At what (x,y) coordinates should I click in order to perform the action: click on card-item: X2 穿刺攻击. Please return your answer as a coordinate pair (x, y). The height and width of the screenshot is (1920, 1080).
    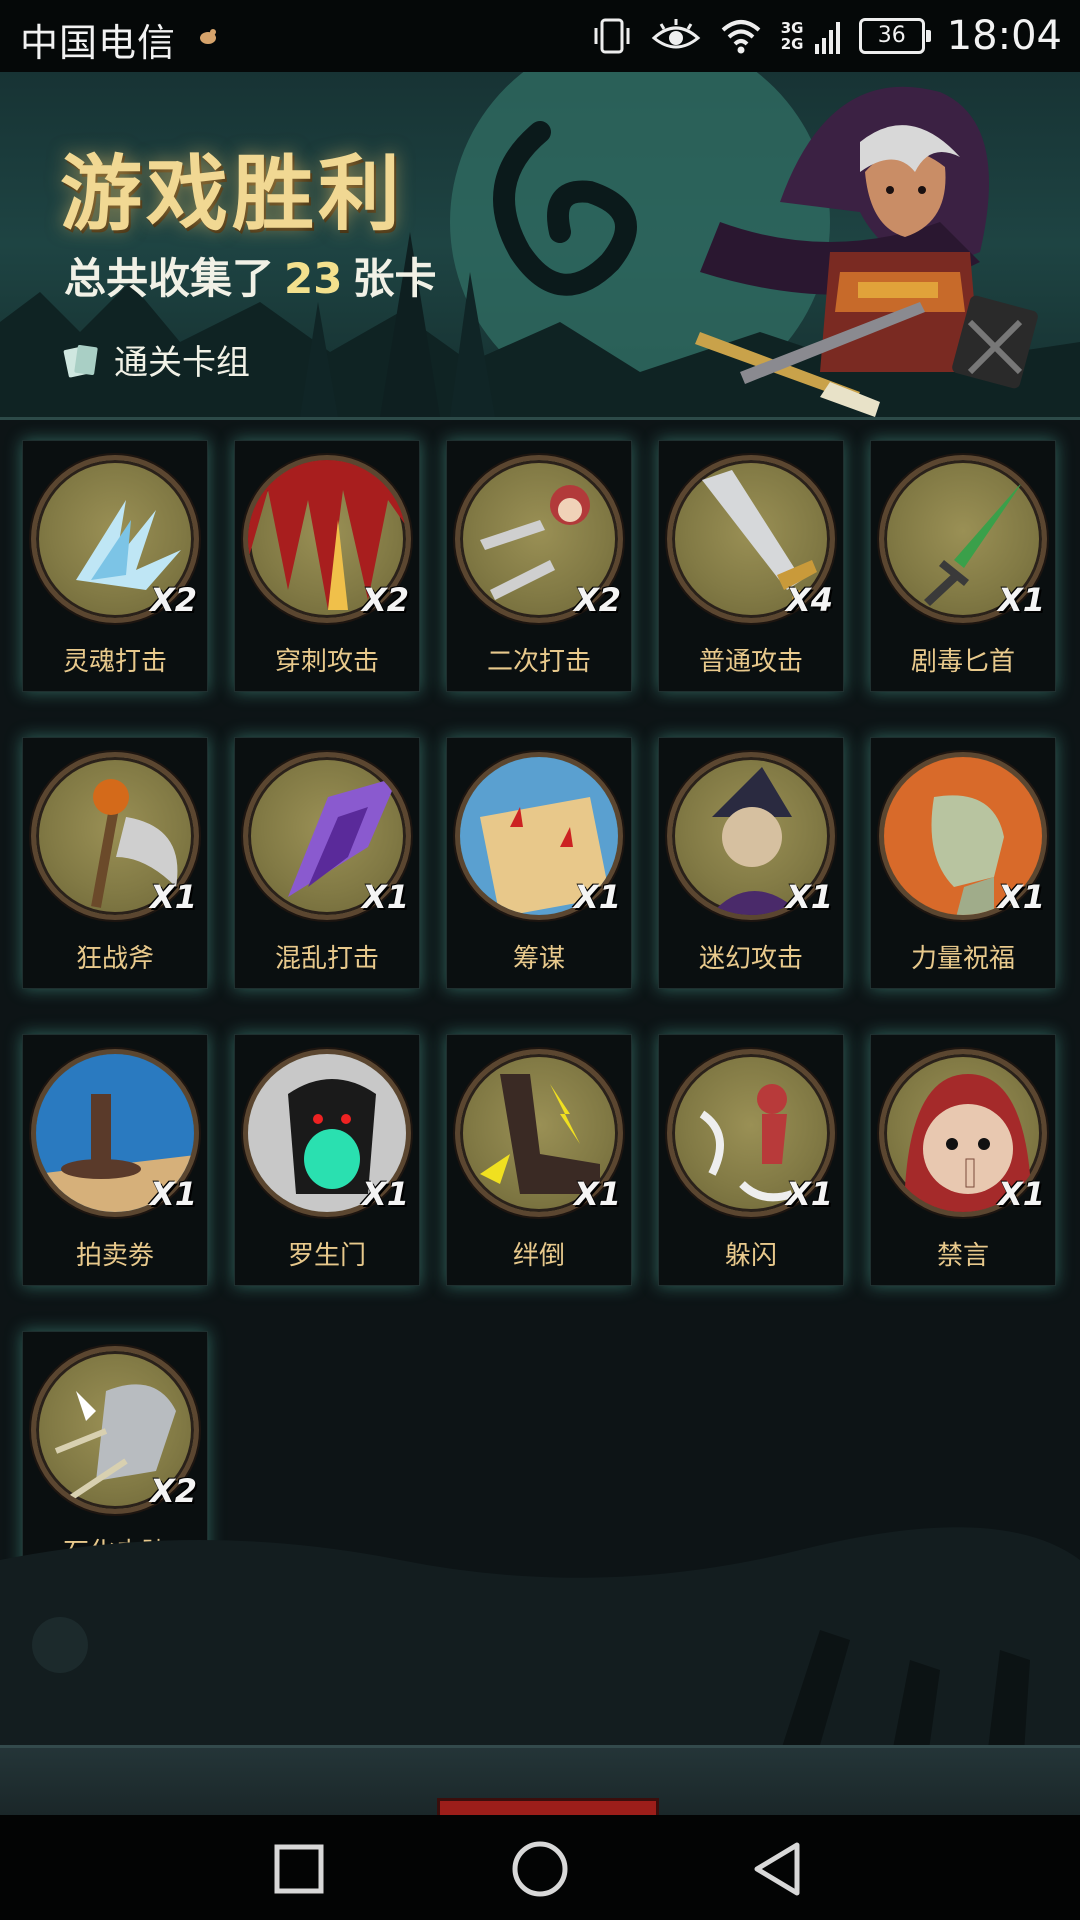
    Looking at the image, I should click on (327, 566).